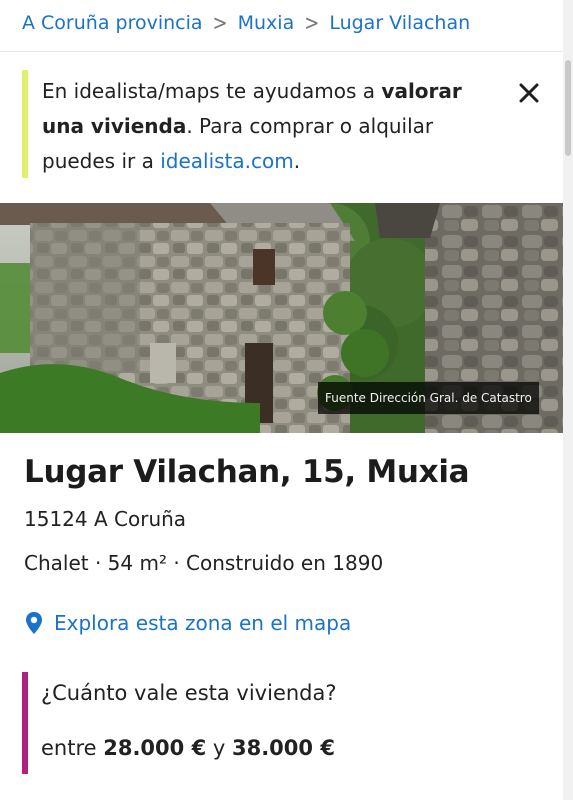 The width and height of the screenshot is (573, 800). Describe the element at coordinates (568, 108) in the screenshot. I see `scrollbar-thumb` at that location.